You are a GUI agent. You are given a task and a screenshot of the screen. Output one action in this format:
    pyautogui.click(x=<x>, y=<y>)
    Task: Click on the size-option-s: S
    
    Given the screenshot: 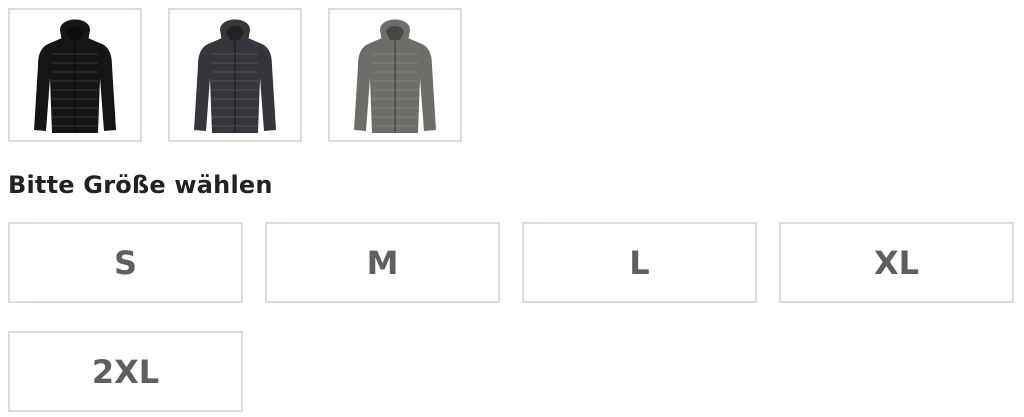 What is the action you would take?
    pyautogui.click(x=125, y=262)
    